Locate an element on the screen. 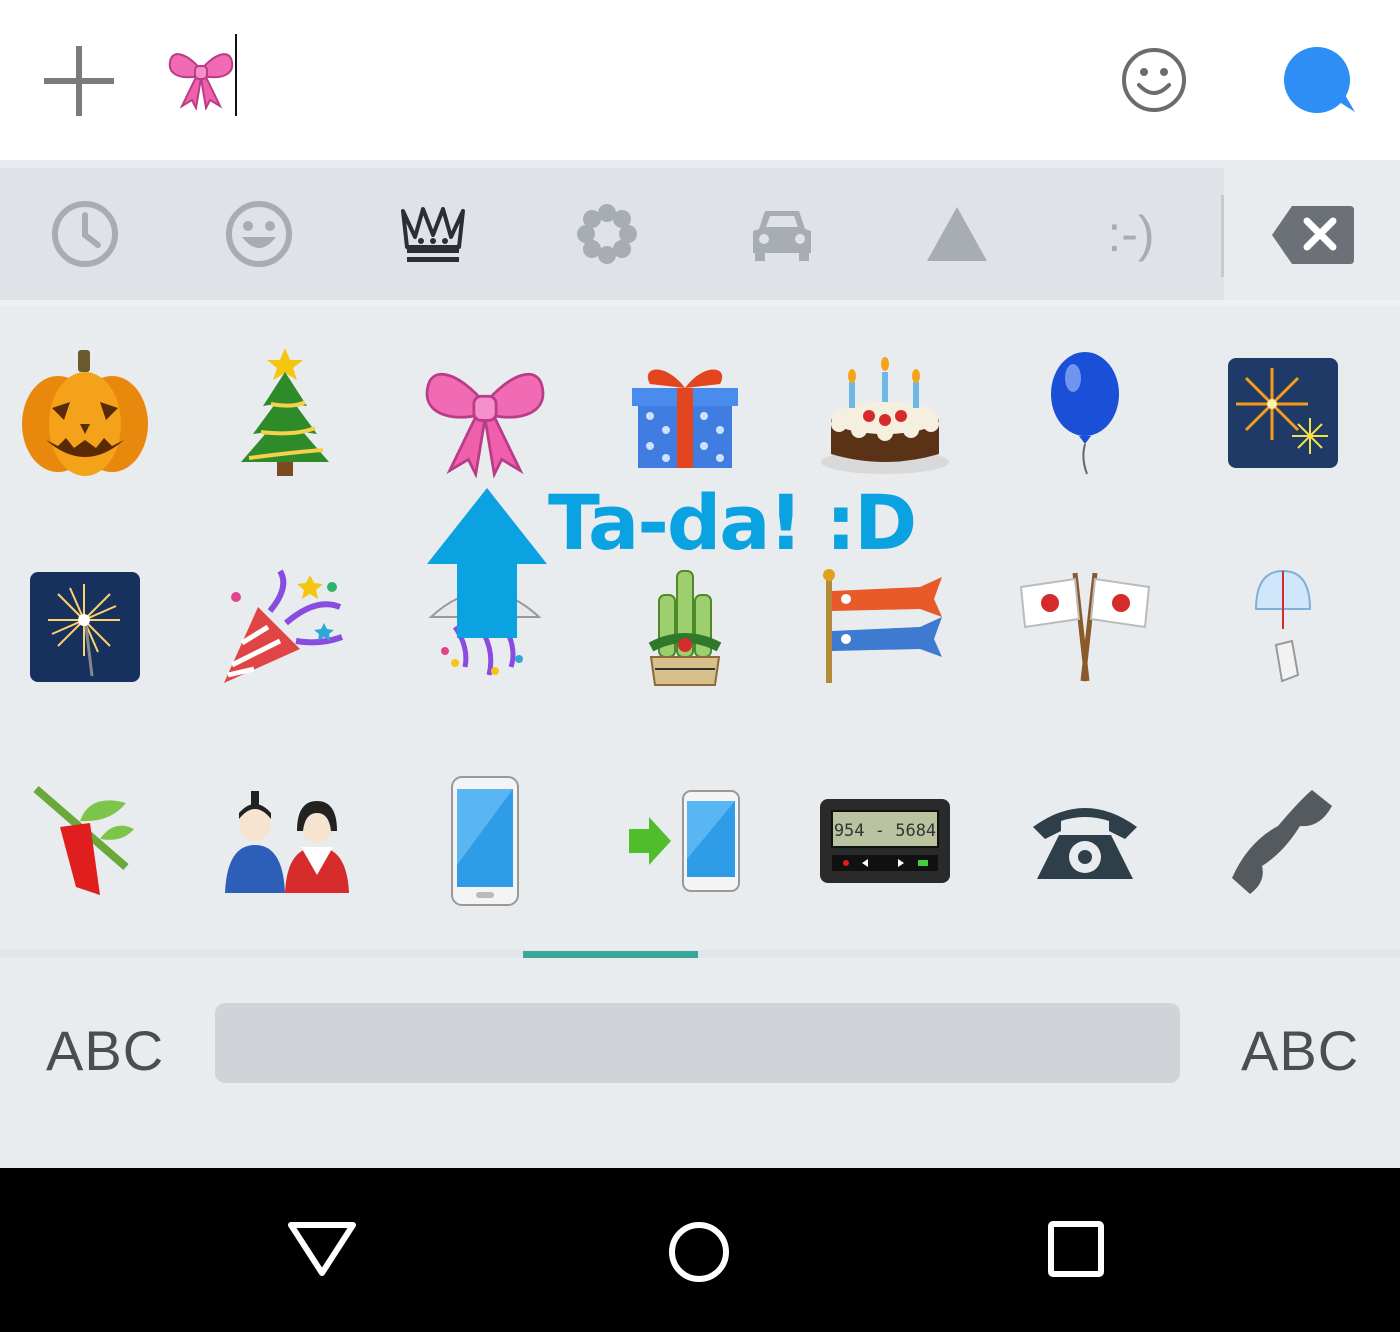  emoji-wind-chime is located at coordinates (1283, 627).